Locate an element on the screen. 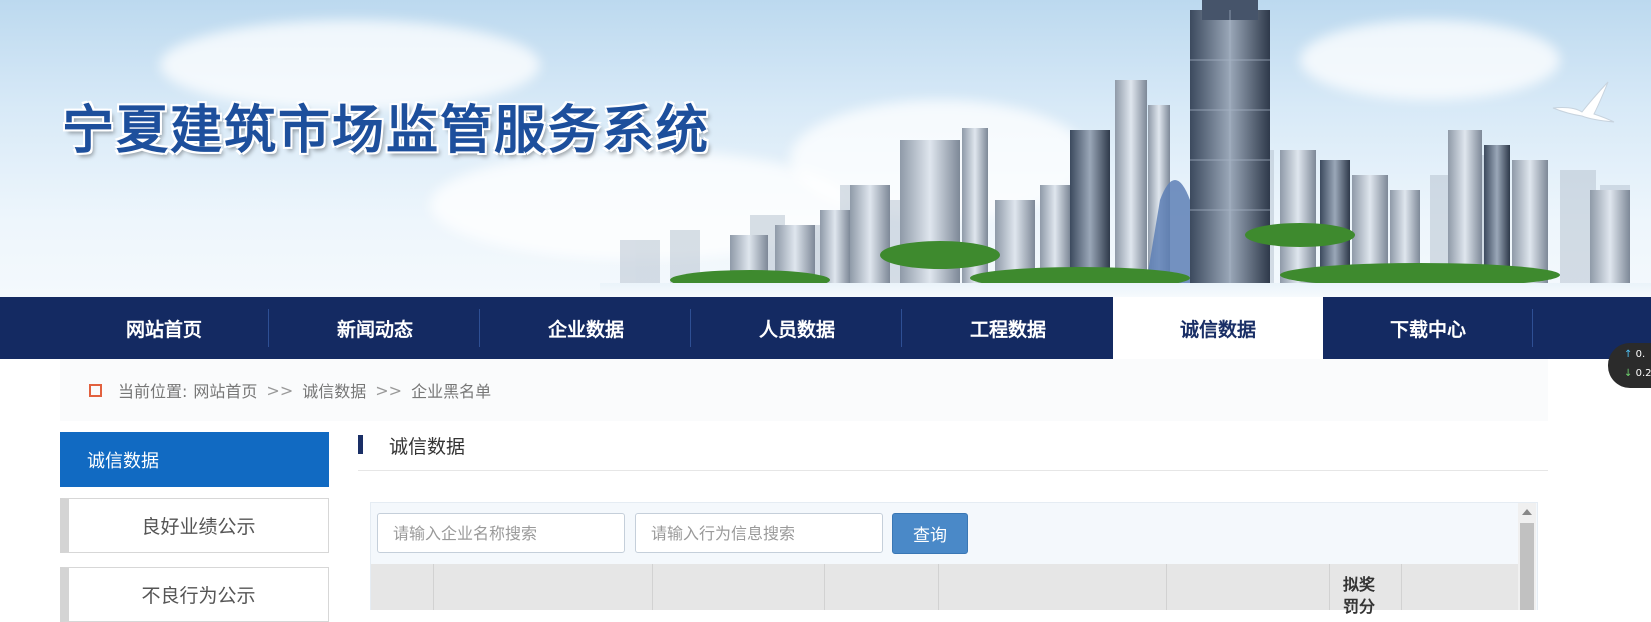  site-title: 宁夏建筑市场监管服务系统 is located at coordinates (386, 130).